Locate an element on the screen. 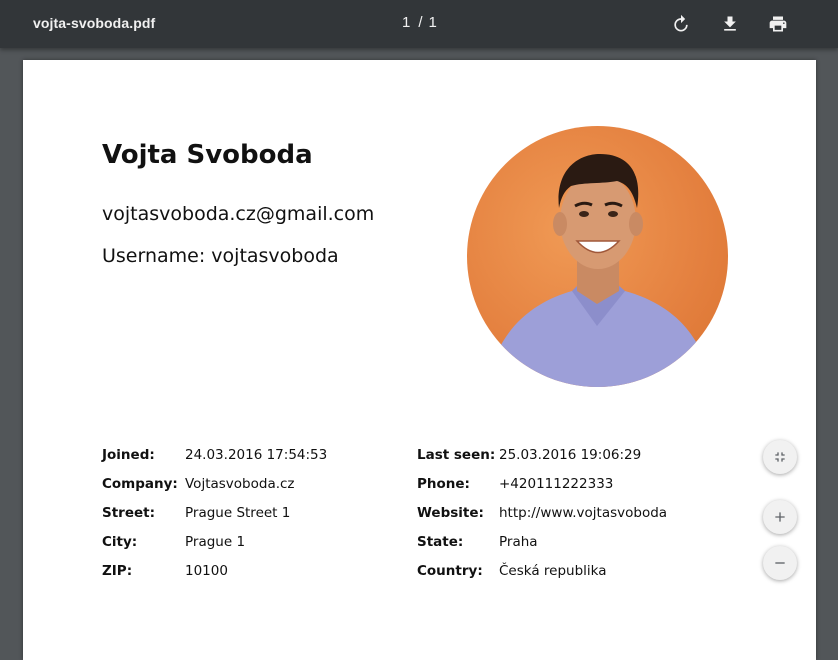  detail-label: Joined: is located at coordinates (128, 454).